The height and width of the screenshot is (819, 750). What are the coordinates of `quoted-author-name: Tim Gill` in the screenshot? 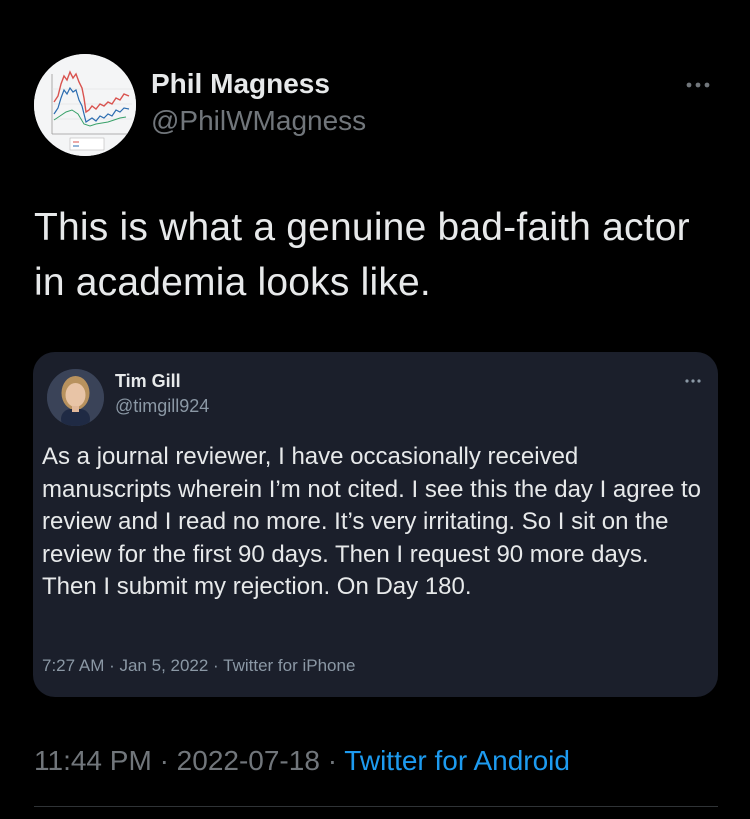 It's located at (148, 381).